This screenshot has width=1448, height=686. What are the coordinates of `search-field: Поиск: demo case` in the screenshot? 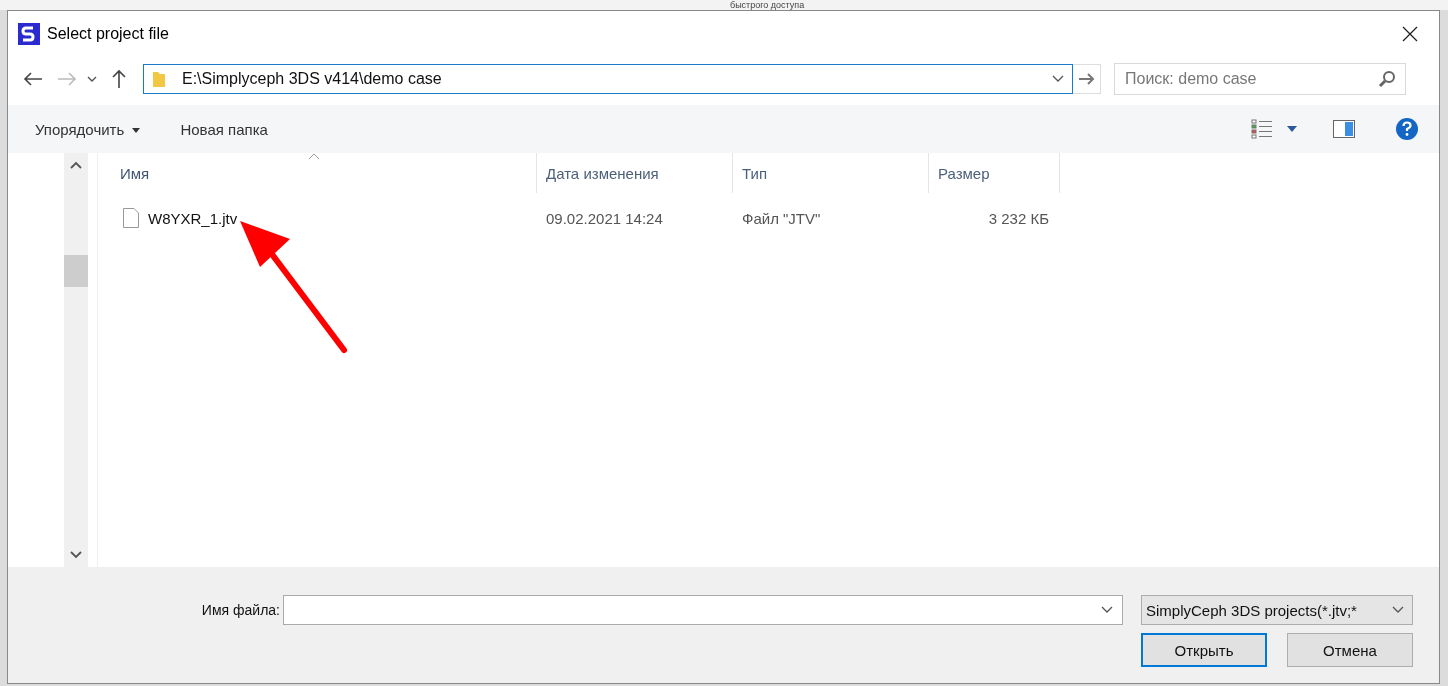 It's located at (1260, 79).